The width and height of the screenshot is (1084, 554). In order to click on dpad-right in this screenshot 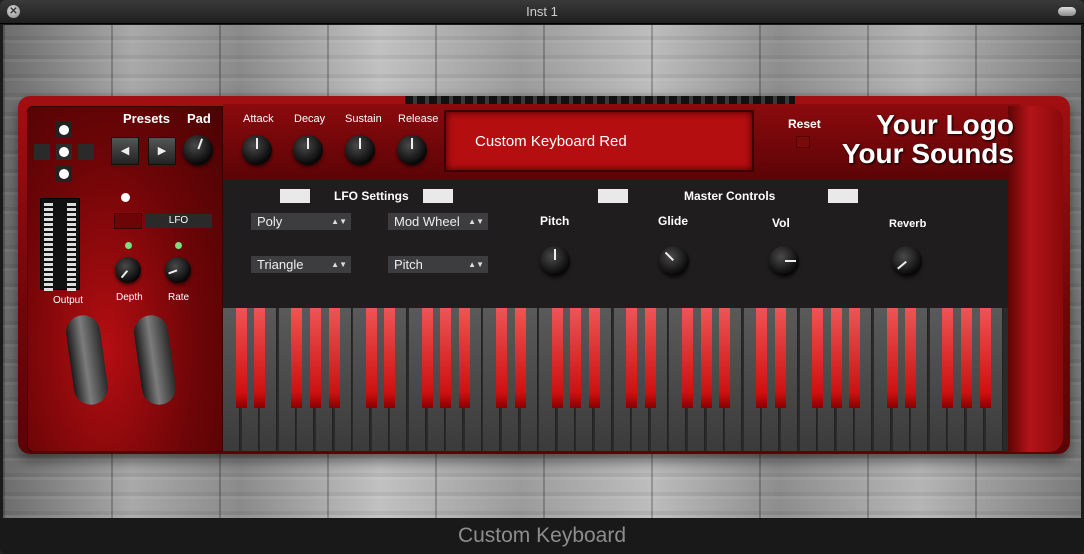, I will do `click(86, 152)`.